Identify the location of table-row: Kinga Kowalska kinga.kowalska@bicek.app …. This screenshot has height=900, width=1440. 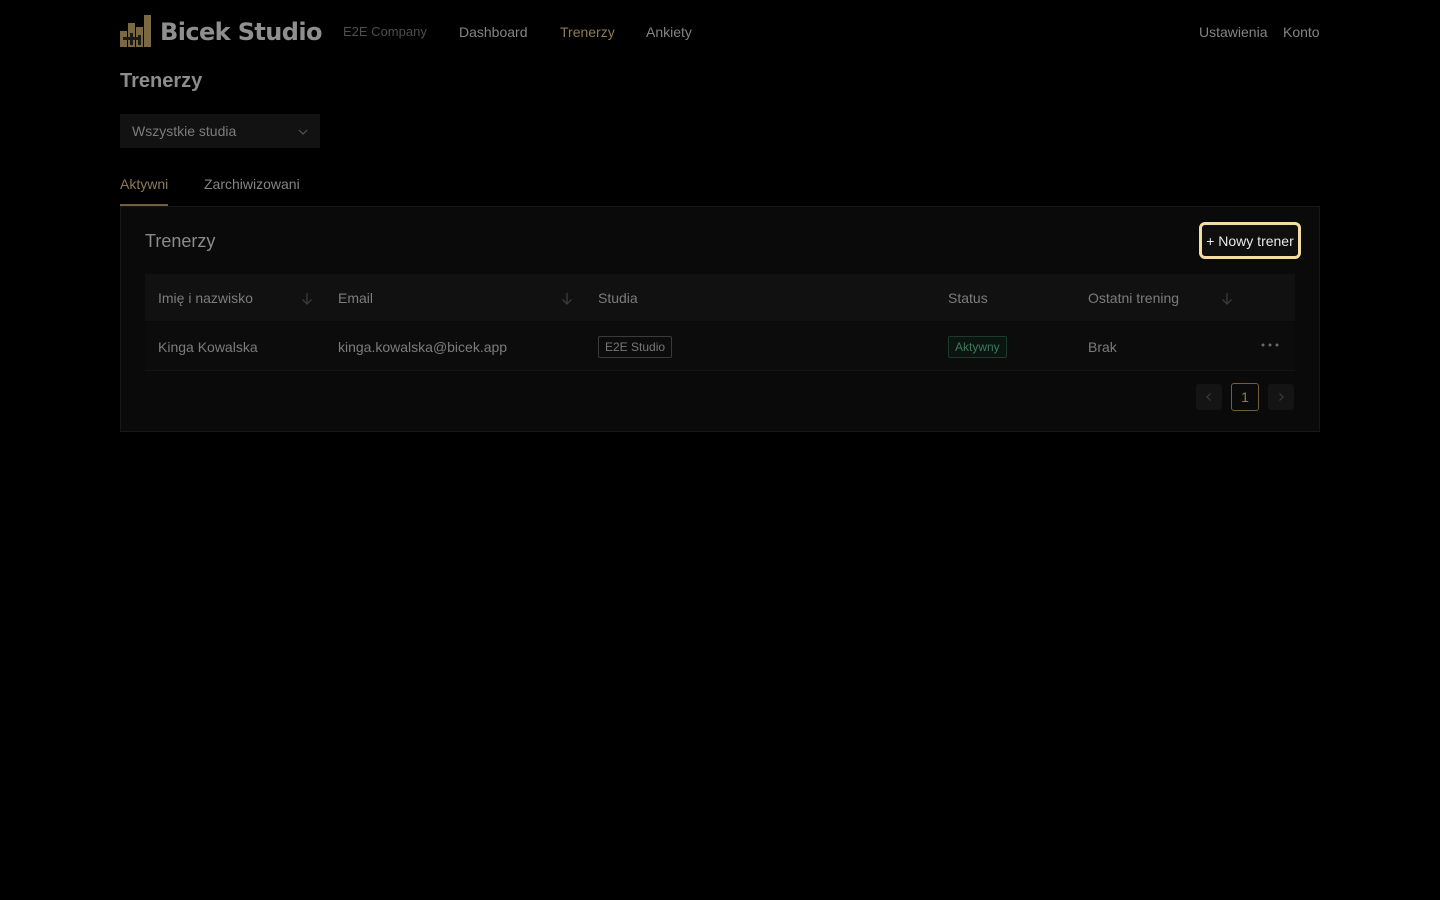
(720, 346).